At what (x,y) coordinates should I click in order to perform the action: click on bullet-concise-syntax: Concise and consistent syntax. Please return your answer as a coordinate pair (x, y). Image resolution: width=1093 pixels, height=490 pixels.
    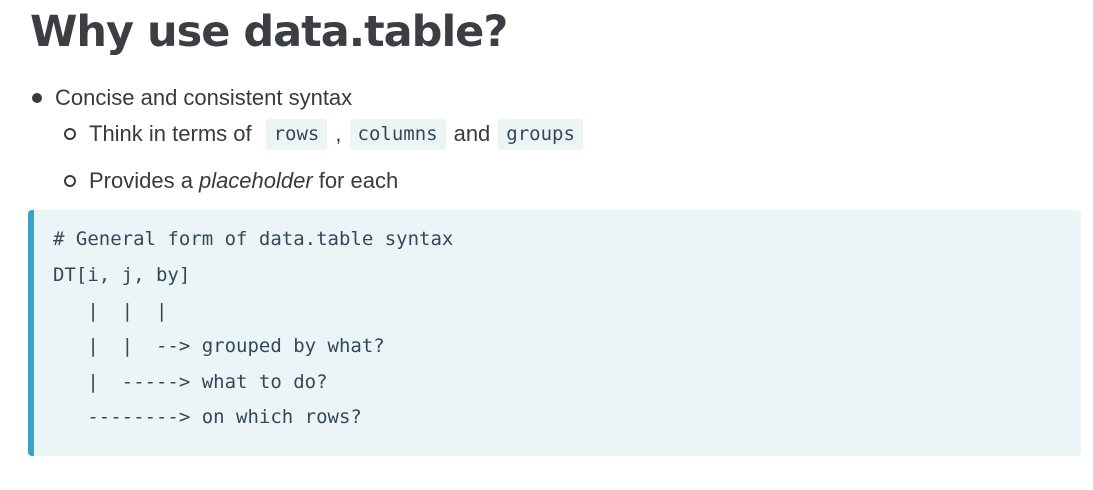
    Looking at the image, I should click on (191, 98).